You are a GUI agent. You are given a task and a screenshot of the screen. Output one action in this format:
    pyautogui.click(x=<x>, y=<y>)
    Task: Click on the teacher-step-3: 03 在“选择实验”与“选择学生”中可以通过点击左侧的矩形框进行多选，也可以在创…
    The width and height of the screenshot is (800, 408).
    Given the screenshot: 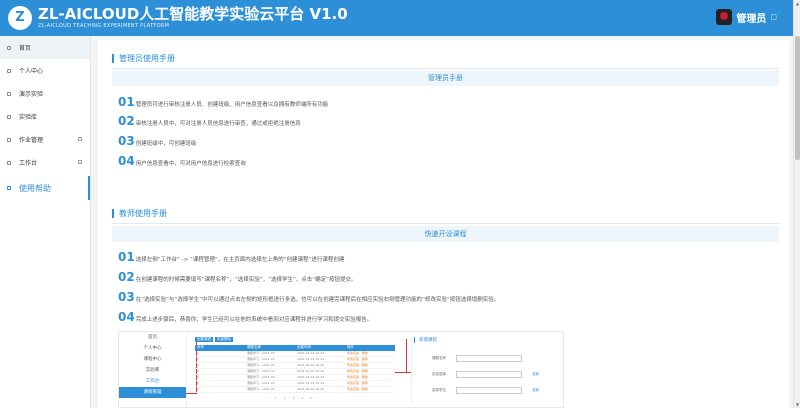 What is the action you would take?
    pyautogui.click(x=308, y=297)
    